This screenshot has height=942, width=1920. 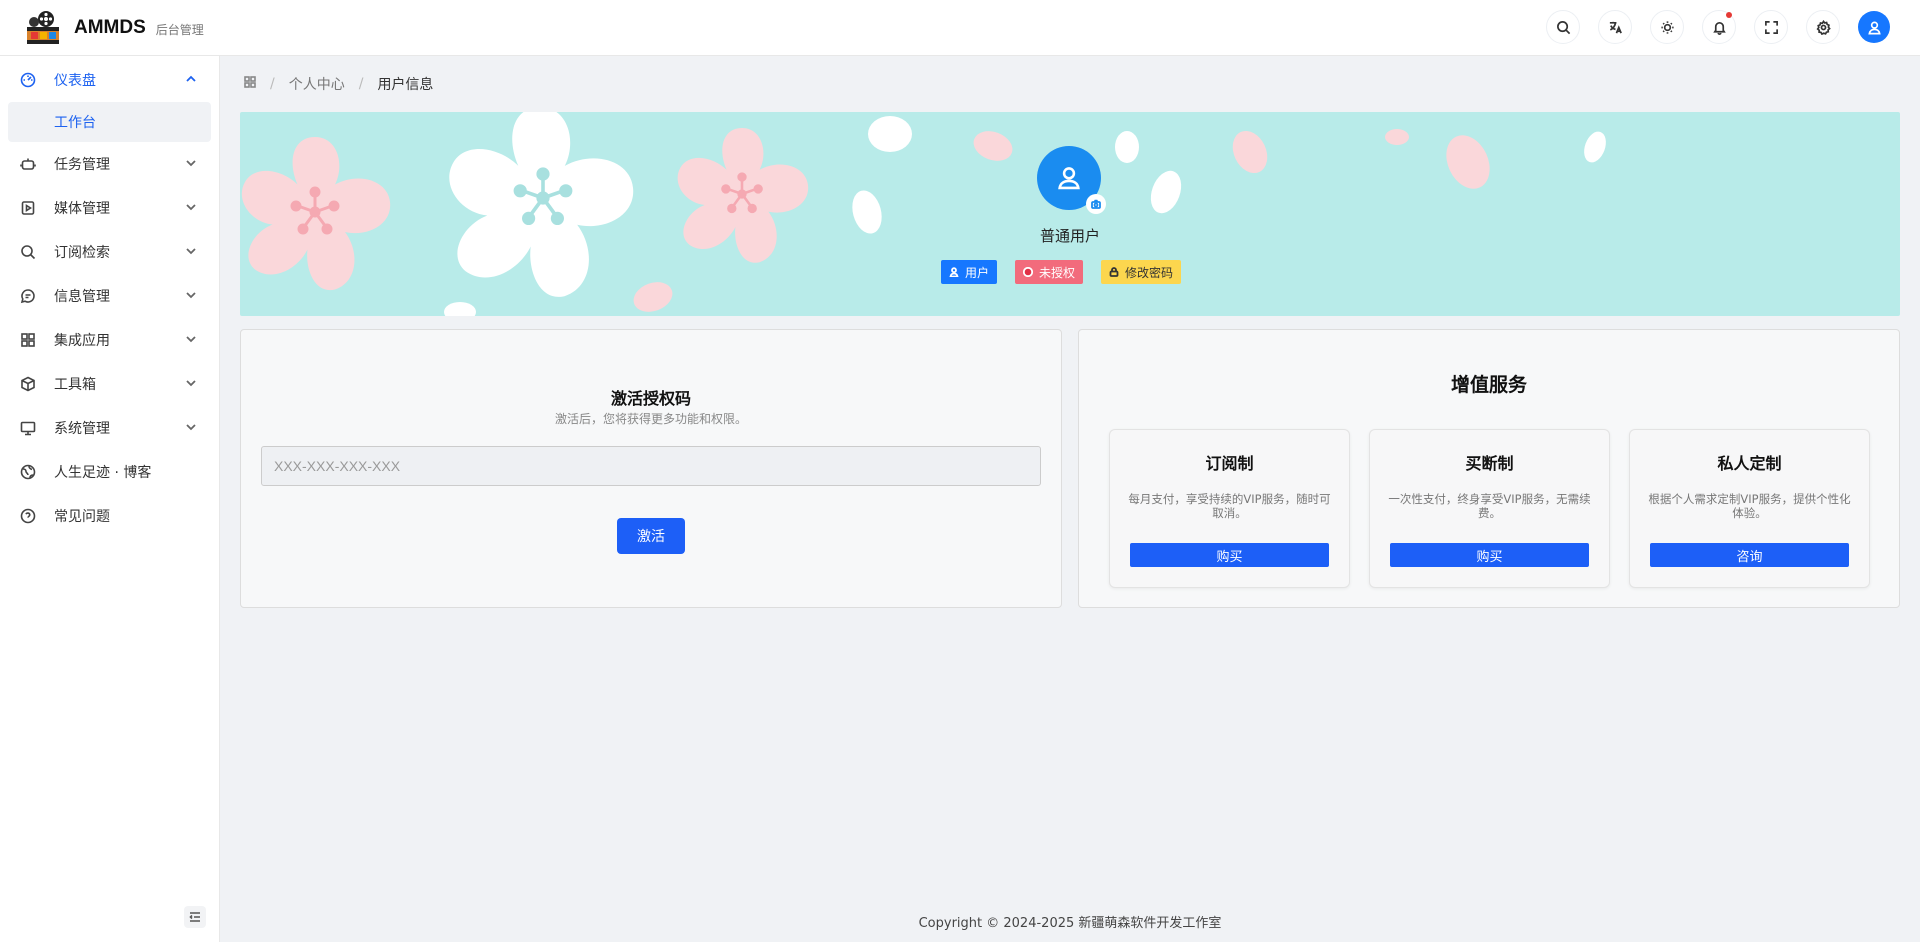 I want to click on change-password-button: 修改密码, so click(x=1141, y=272).